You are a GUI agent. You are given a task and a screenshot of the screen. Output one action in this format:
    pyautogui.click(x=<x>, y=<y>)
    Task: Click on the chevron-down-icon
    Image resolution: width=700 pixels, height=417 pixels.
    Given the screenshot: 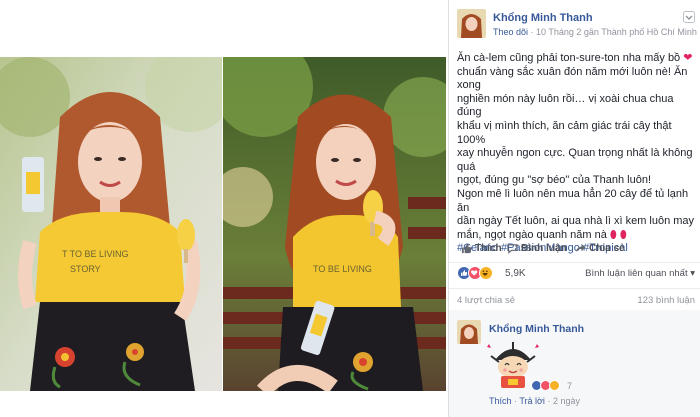 What is the action you would take?
    pyautogui.click(x=689, y=17)
    